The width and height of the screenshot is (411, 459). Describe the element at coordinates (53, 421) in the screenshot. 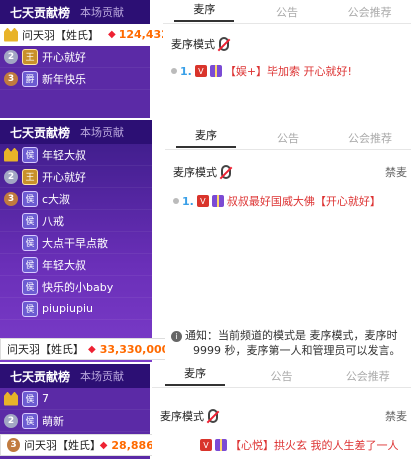

I see `user-name: 萌新` at that location.